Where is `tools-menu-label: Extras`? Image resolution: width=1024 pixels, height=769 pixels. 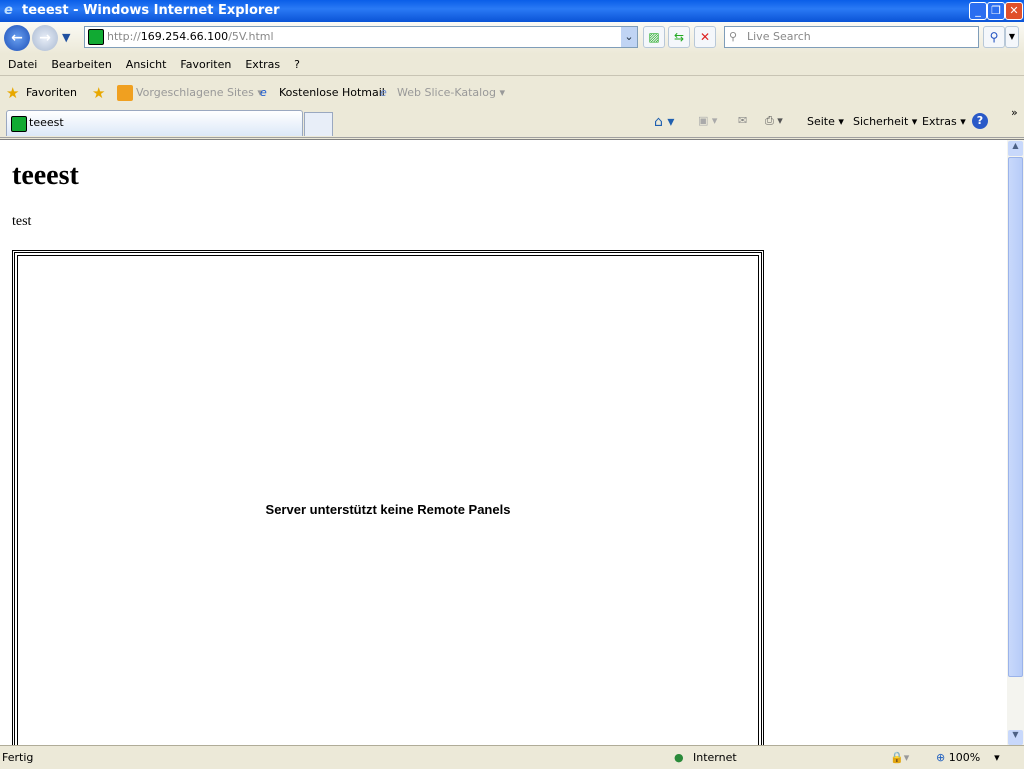 tools-menu-label: Extras is located at coordinates (939, 121).